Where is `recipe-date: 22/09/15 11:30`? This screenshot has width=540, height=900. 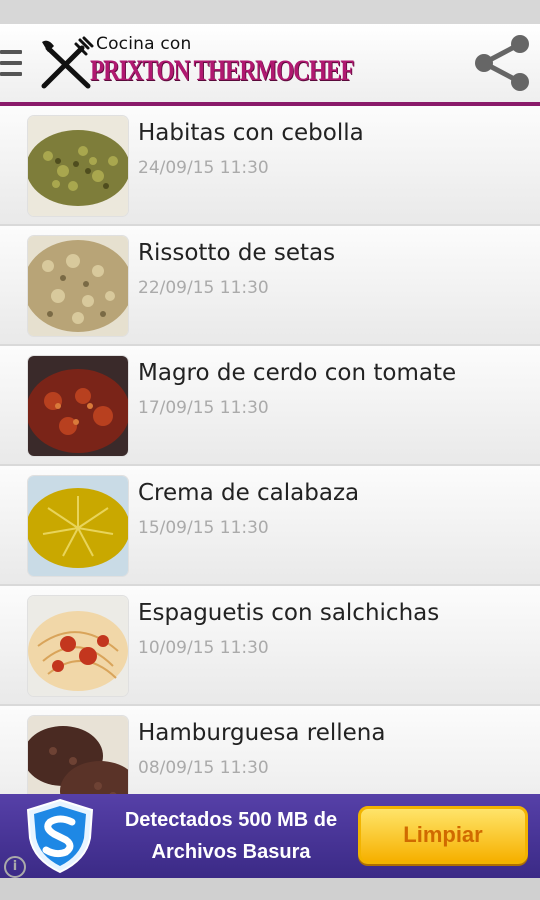 recipe-date: 22/09/15 11:30 is located at coordinates (203, 288).